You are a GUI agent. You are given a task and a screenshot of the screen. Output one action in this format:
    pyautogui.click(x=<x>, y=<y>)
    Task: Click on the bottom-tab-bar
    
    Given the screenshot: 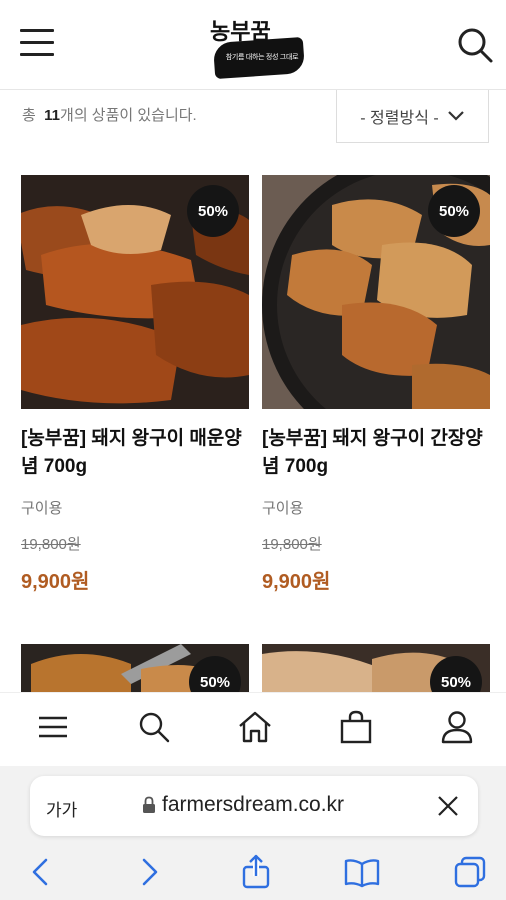 What is the action you would take?
    pyautogui.click(x=253, y=729)
    